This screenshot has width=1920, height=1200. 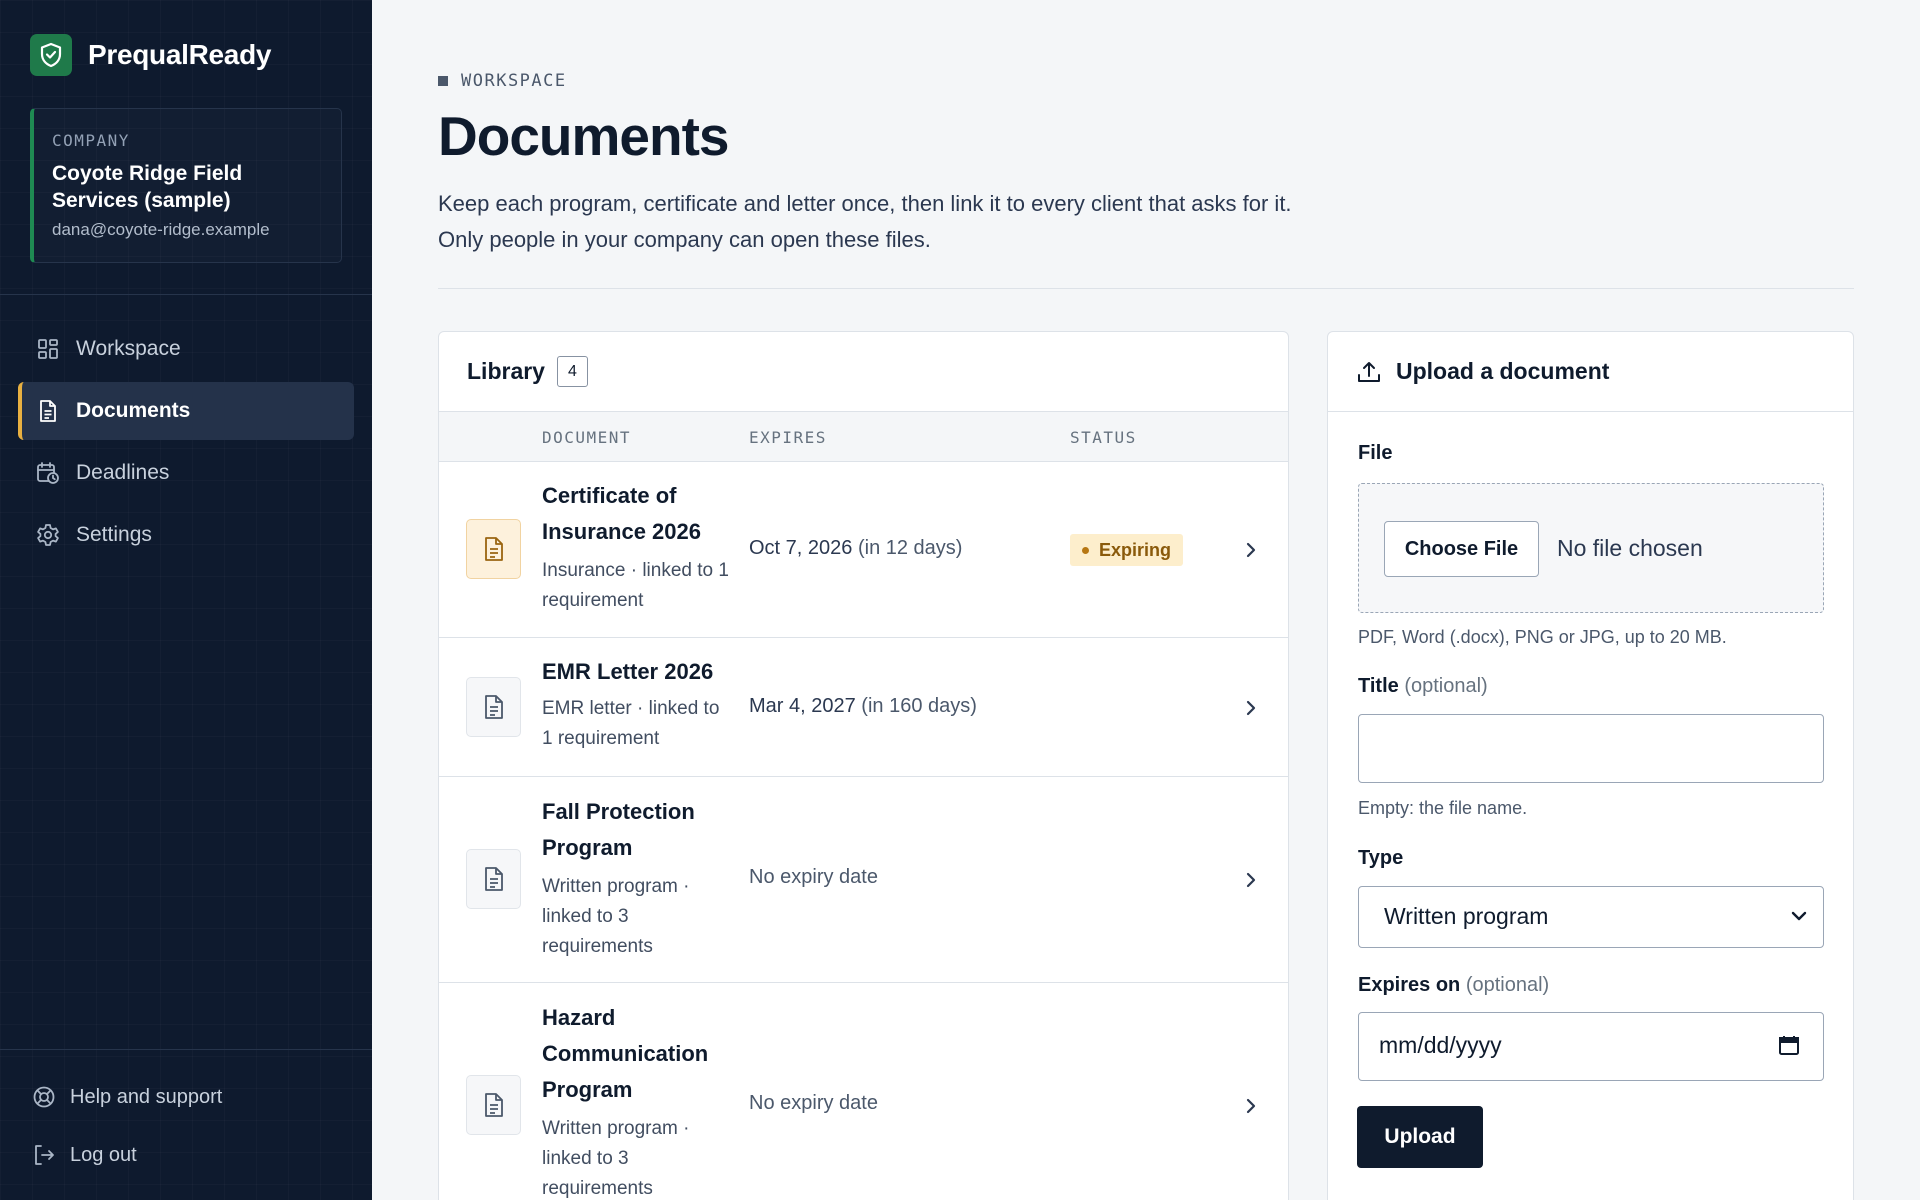 I want to click on sidebar-item-label: Settings, so click(x=114, y=534).